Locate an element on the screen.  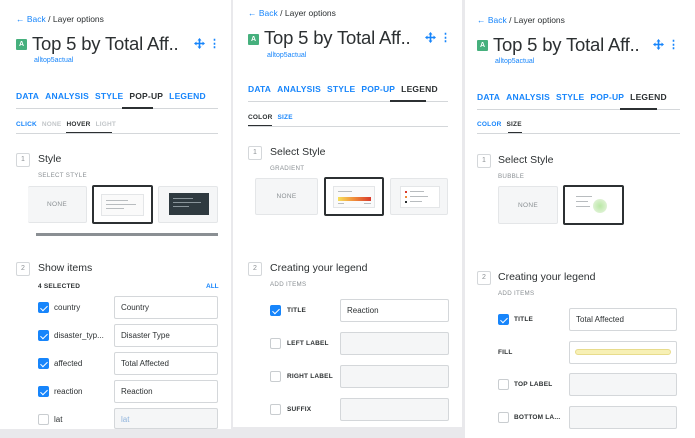
checkbox-disaster-type is located at coordinates (43, 335).